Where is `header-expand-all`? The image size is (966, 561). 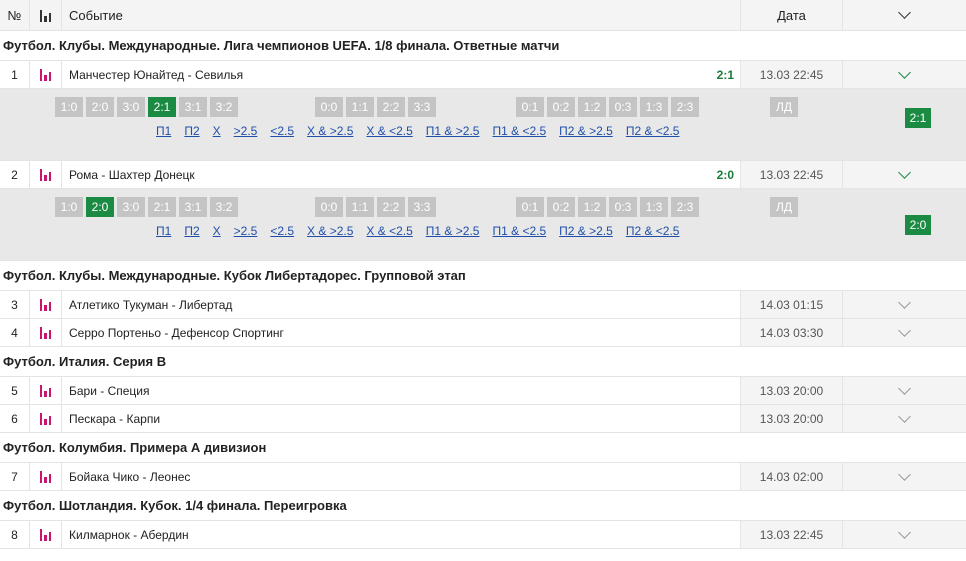
header-expand-all is located at coordinates (904, 15).